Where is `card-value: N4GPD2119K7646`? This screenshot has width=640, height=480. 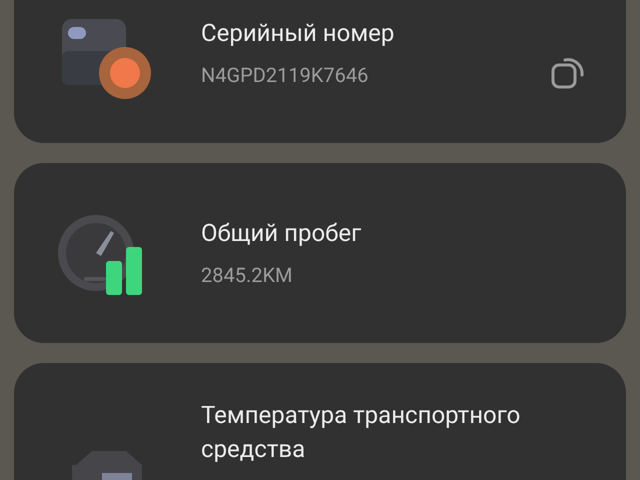 card-value: N4GPD2119K7646 is located at coordinates (285, 75).